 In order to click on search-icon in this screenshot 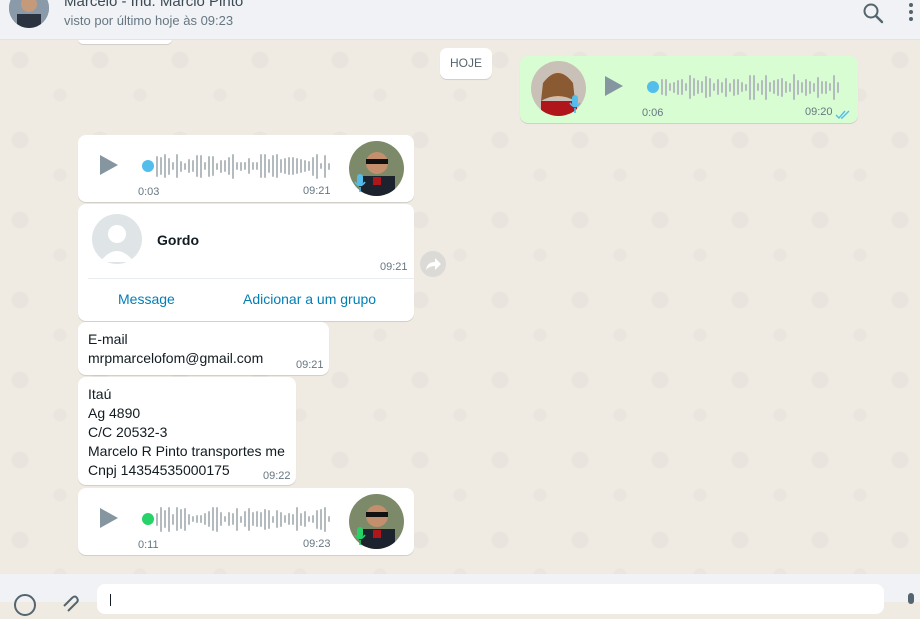, I will do `click(873, 13)`.